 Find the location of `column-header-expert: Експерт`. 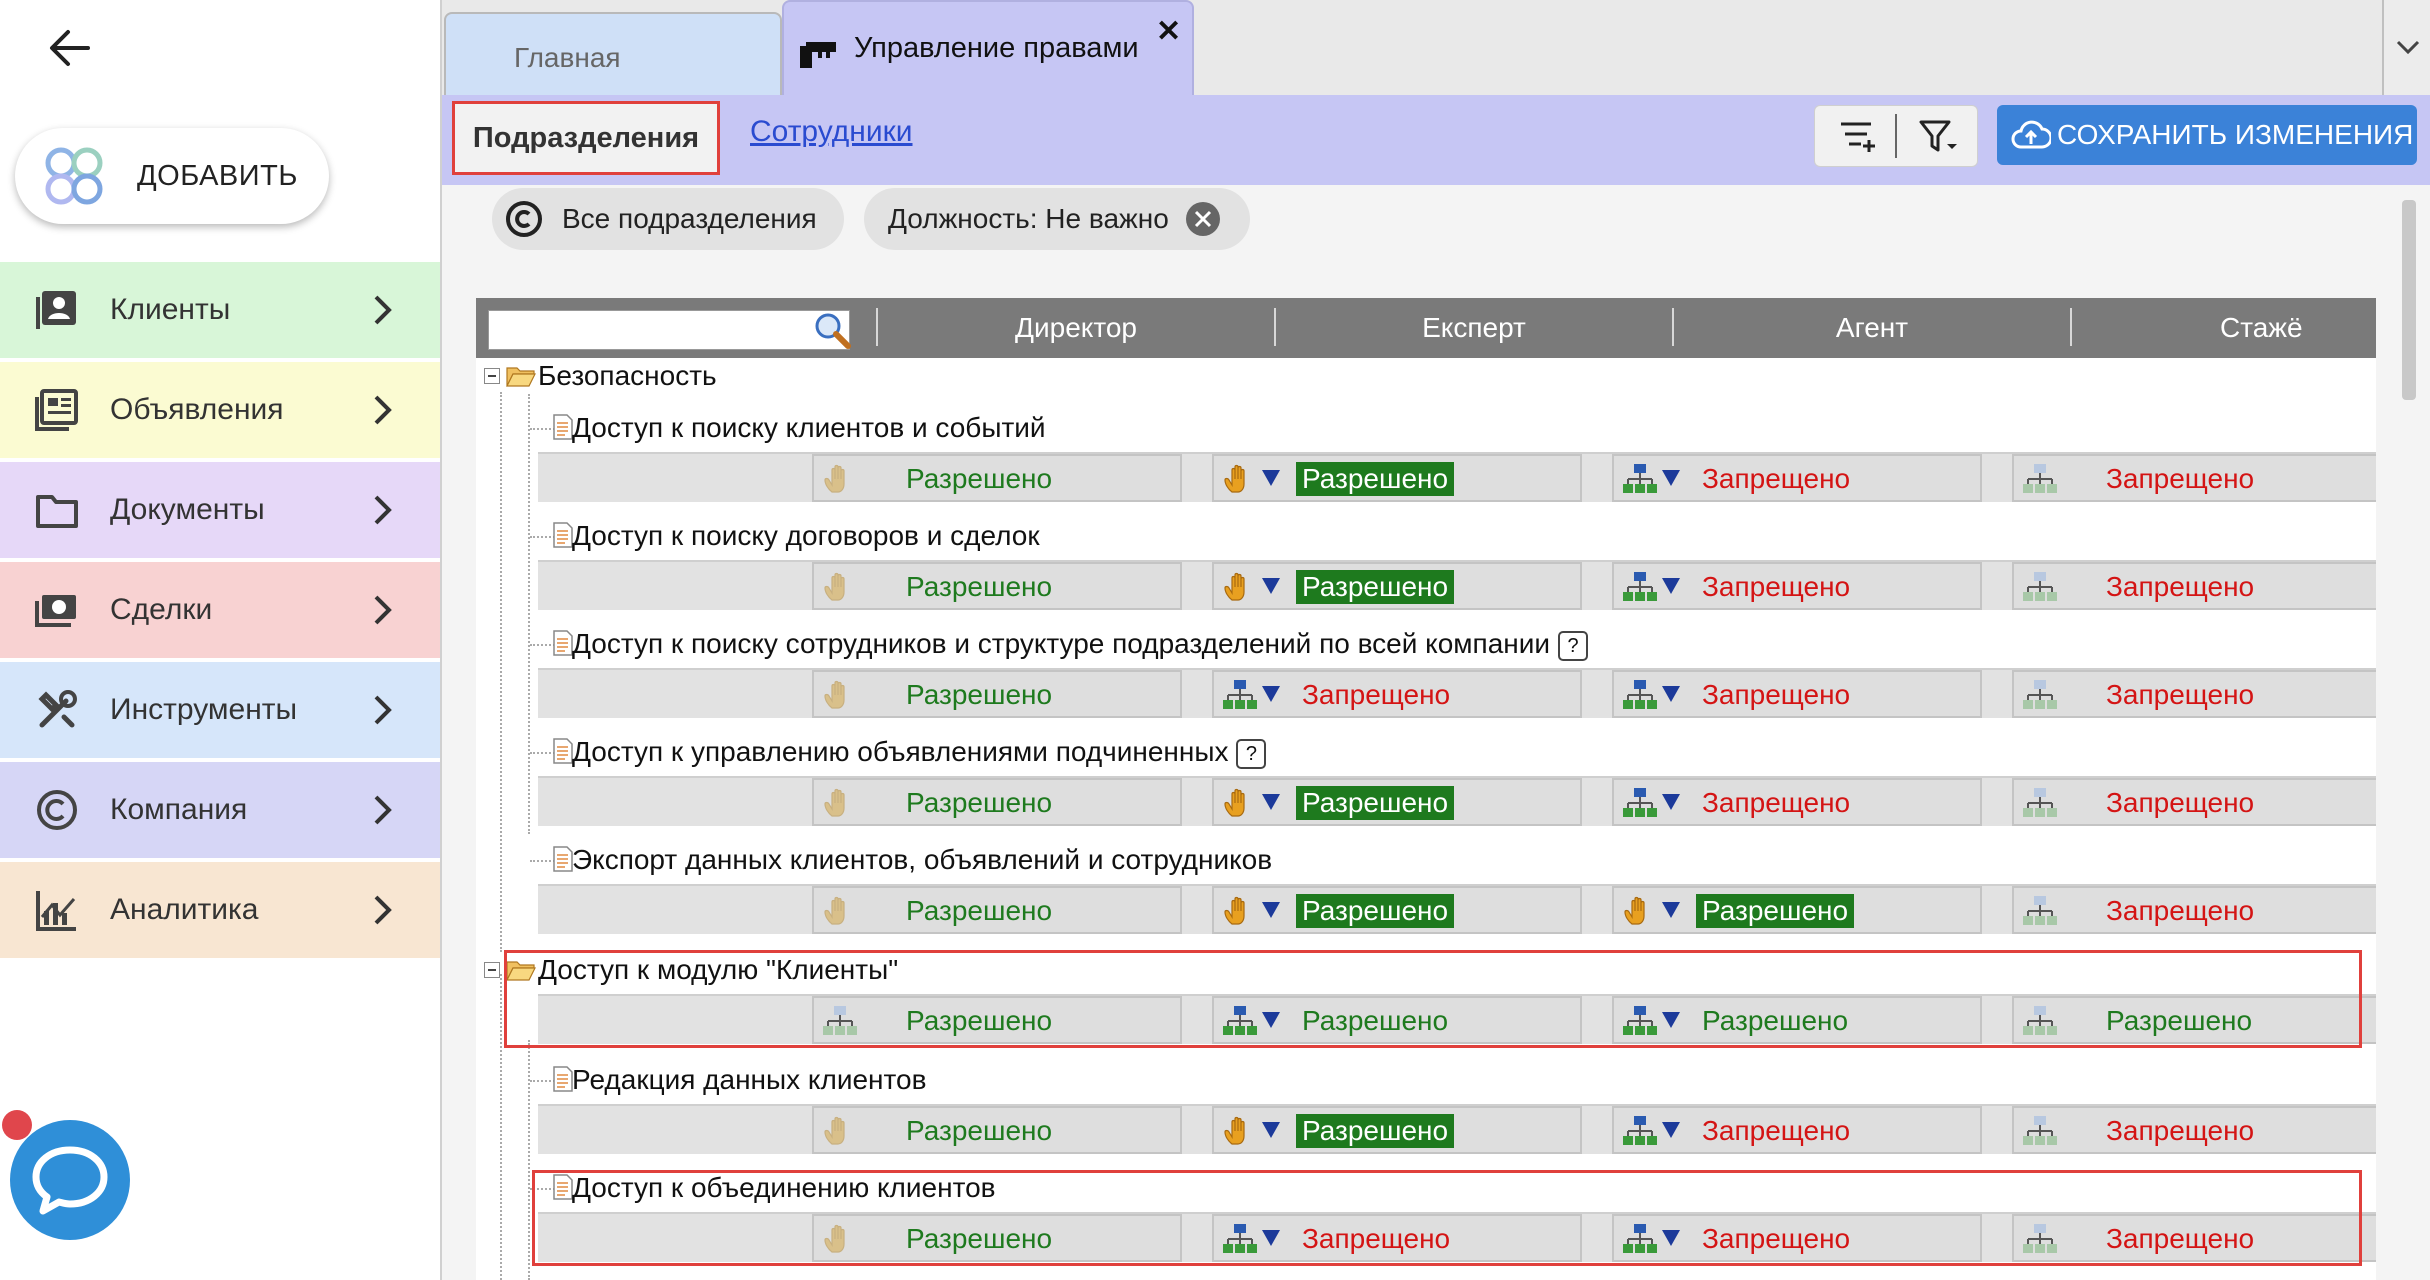

column-header-expert: Експерт is located at coordinates (1474, 328).